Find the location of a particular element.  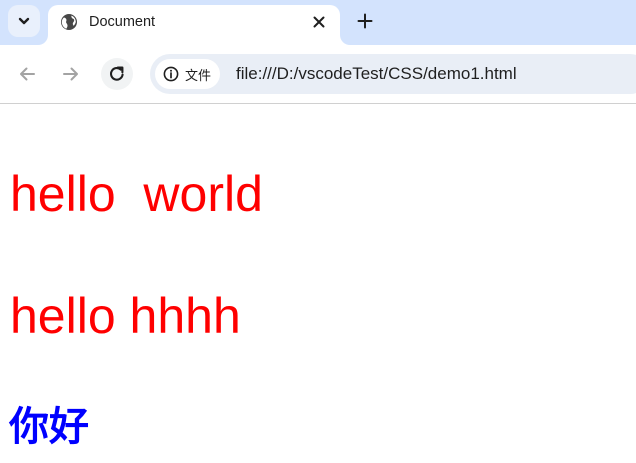

nihao-text: 你好 is located at coordinates (49, 427).